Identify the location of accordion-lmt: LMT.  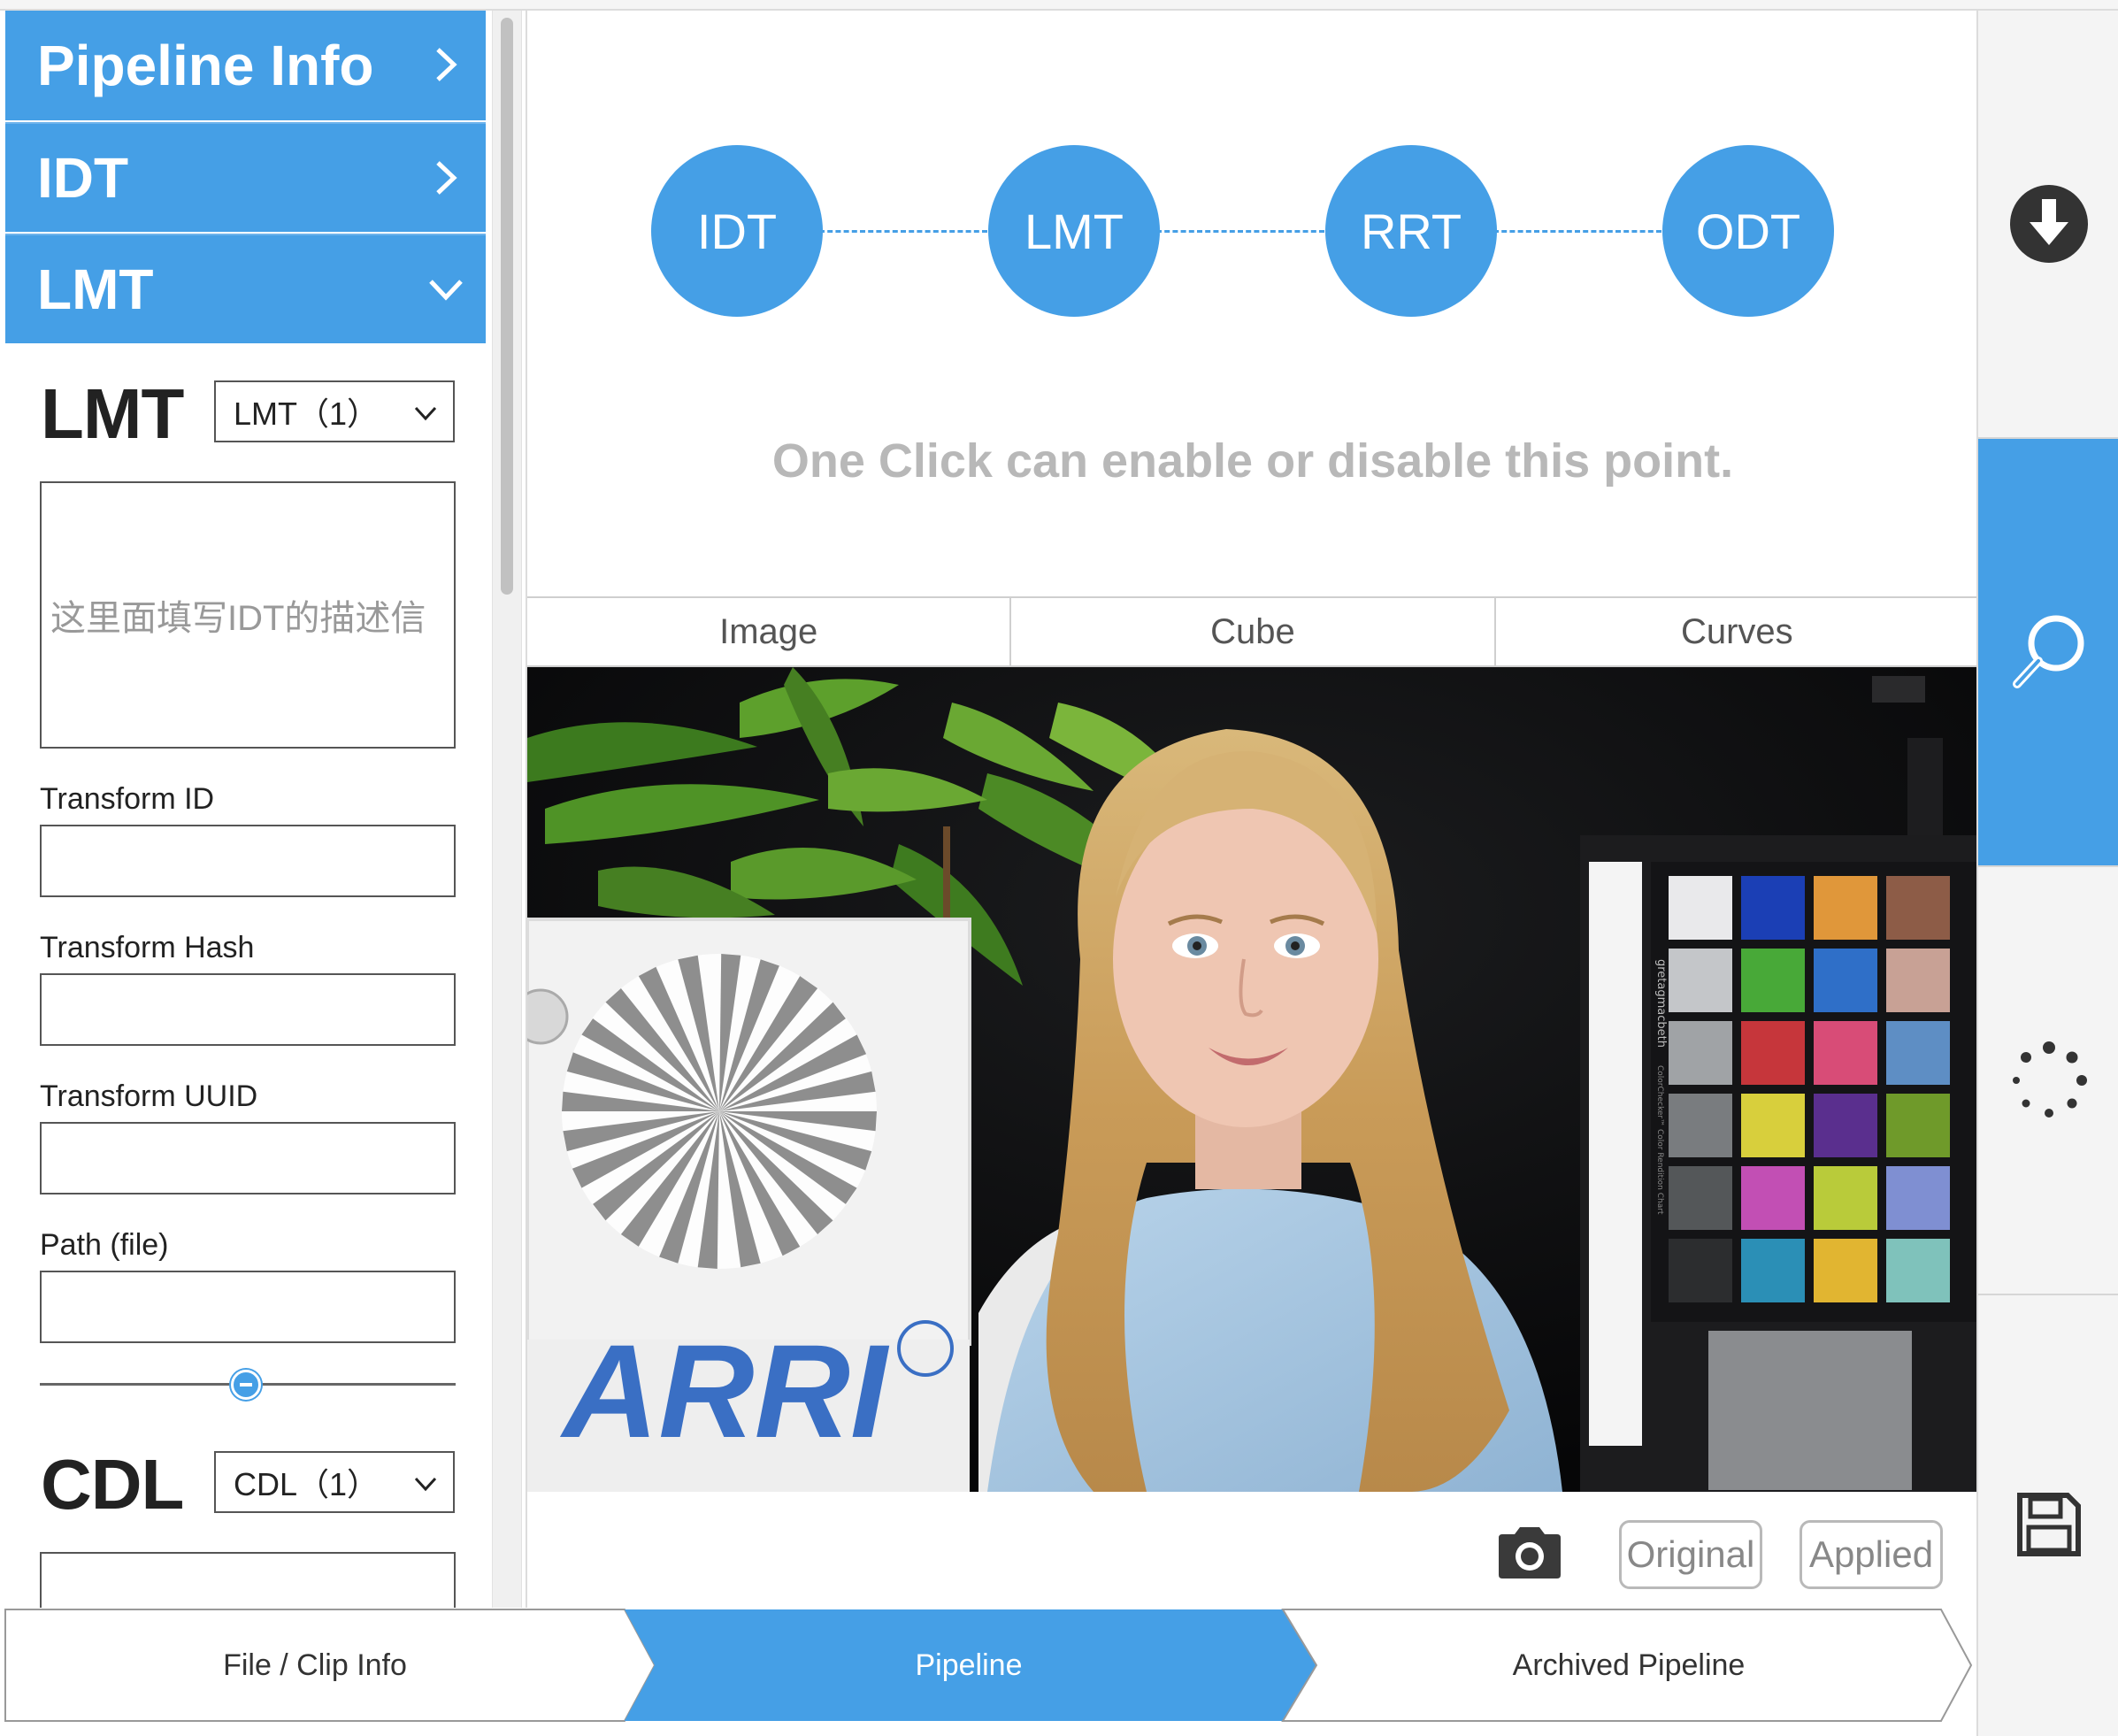
(245, 289).